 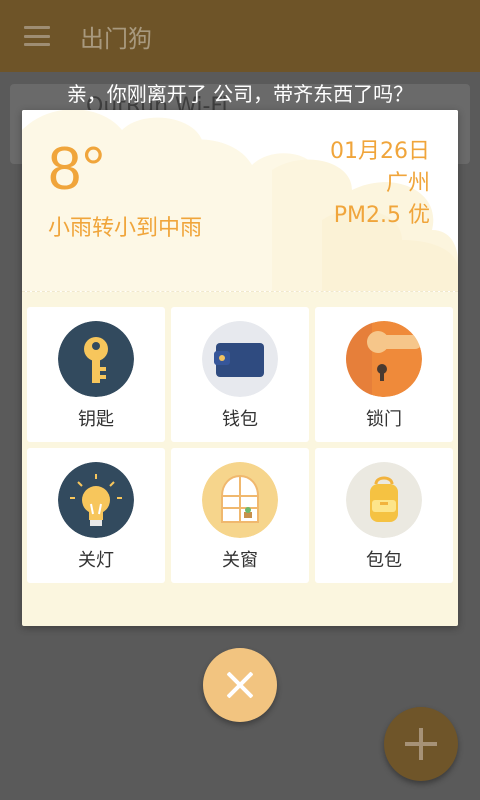 What do you see at coordinates (384, 500) in the screenshot?
I see `bag-icon` at bounding box center [384, 500].